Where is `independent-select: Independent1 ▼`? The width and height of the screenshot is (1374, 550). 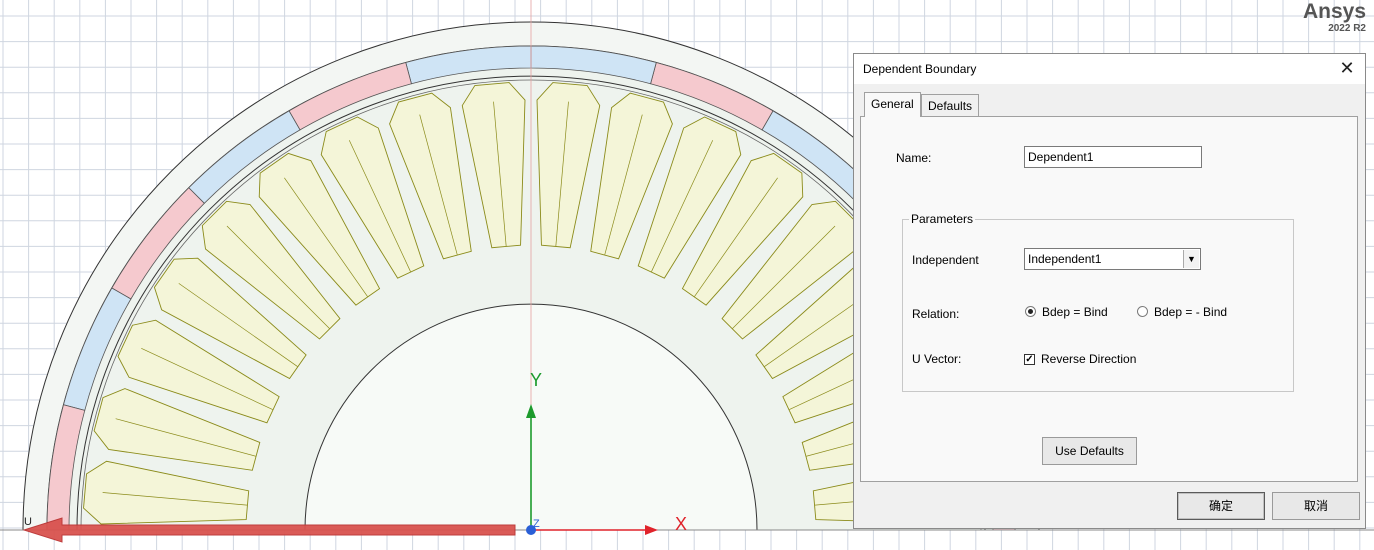
independent-select: Independent1 ▼ is located at coordinates (1112, 259).